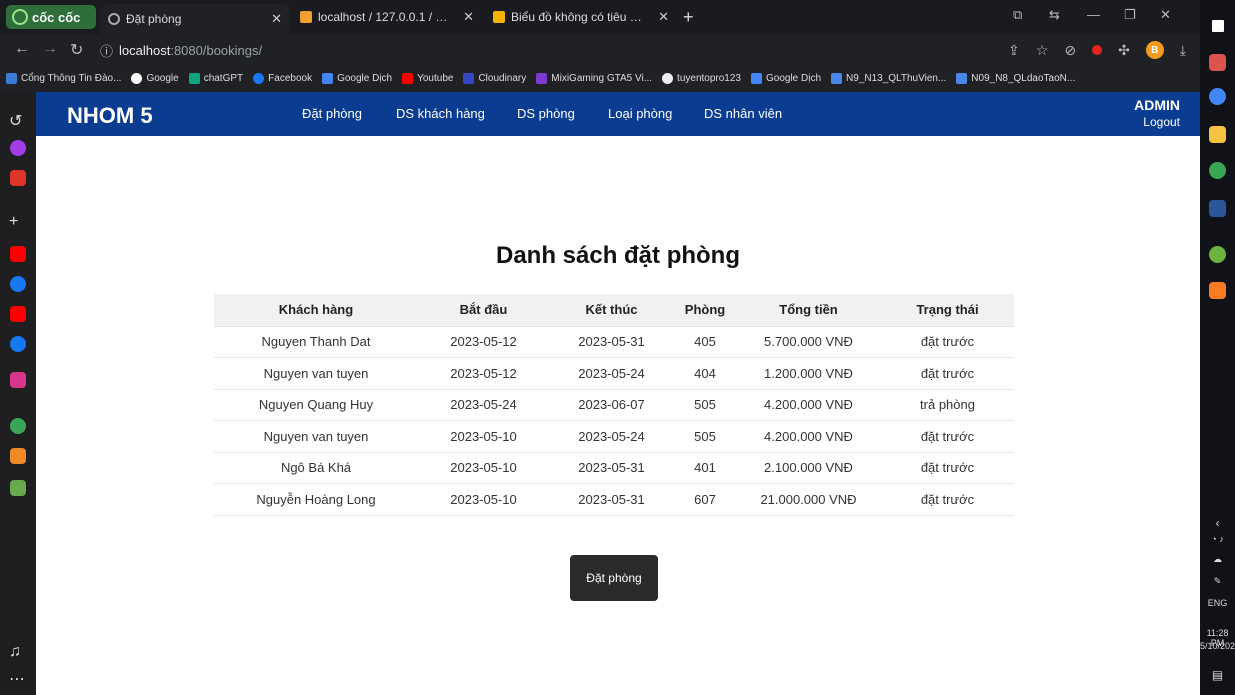  I want to click on share-icon: ⇪, so click(1014, 50).